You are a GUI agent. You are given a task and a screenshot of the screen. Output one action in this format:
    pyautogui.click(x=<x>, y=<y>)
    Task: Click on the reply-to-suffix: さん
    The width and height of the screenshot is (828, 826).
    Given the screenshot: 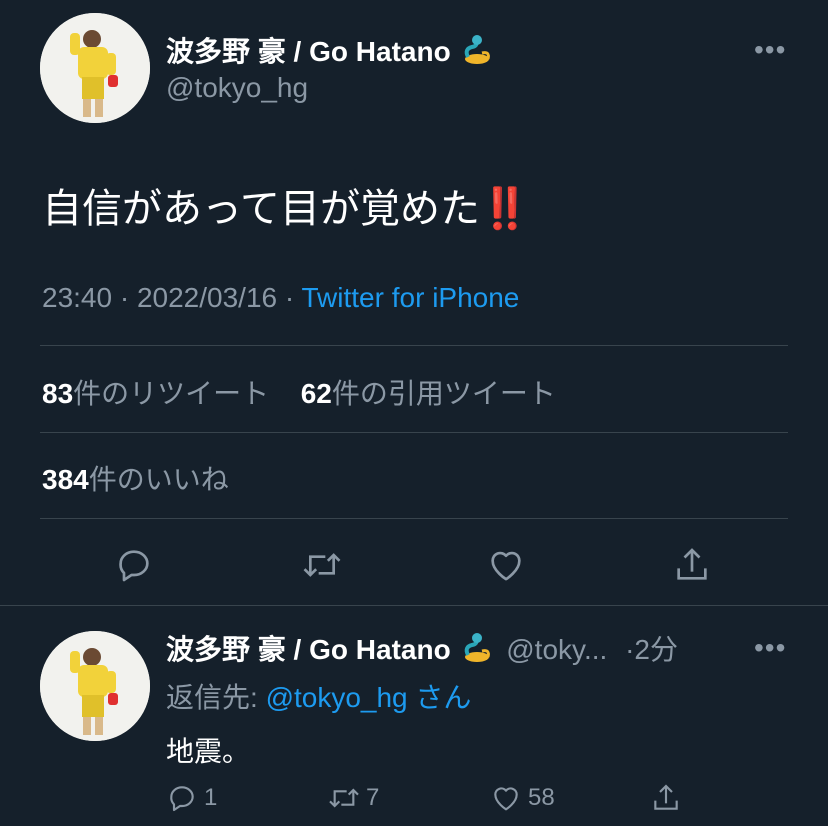 What is the action you would take?
    pyautogui.click(x=443, y=697)
    